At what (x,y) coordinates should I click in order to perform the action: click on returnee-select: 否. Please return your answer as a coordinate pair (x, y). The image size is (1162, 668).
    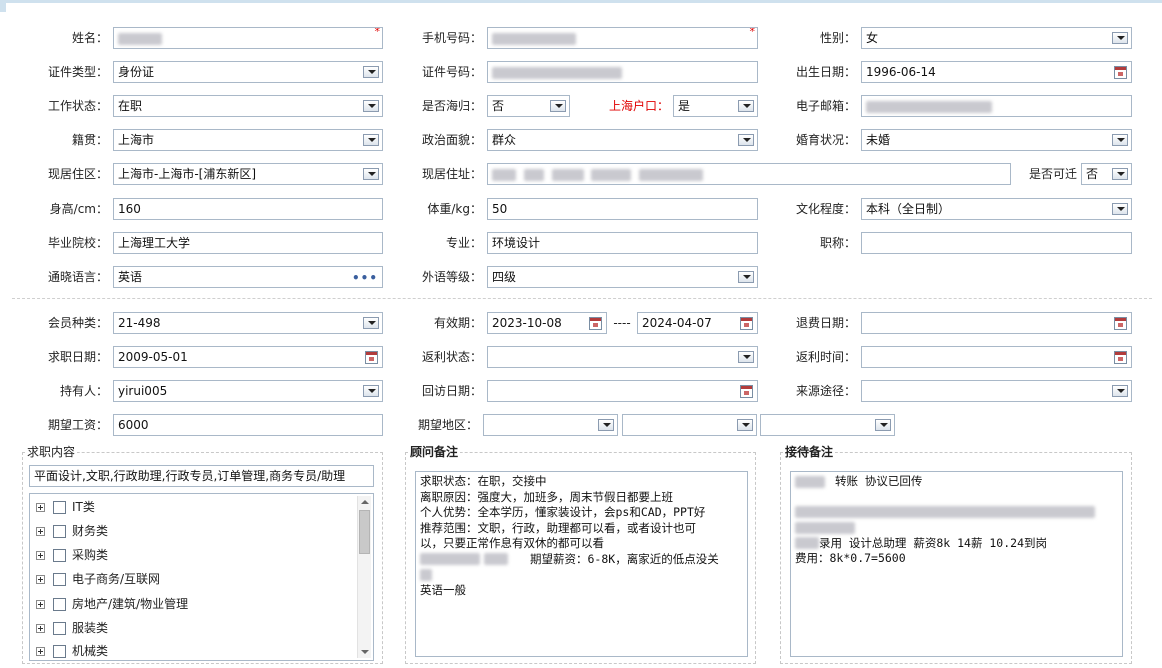
    Looking at the image, I should click on (528, 106).